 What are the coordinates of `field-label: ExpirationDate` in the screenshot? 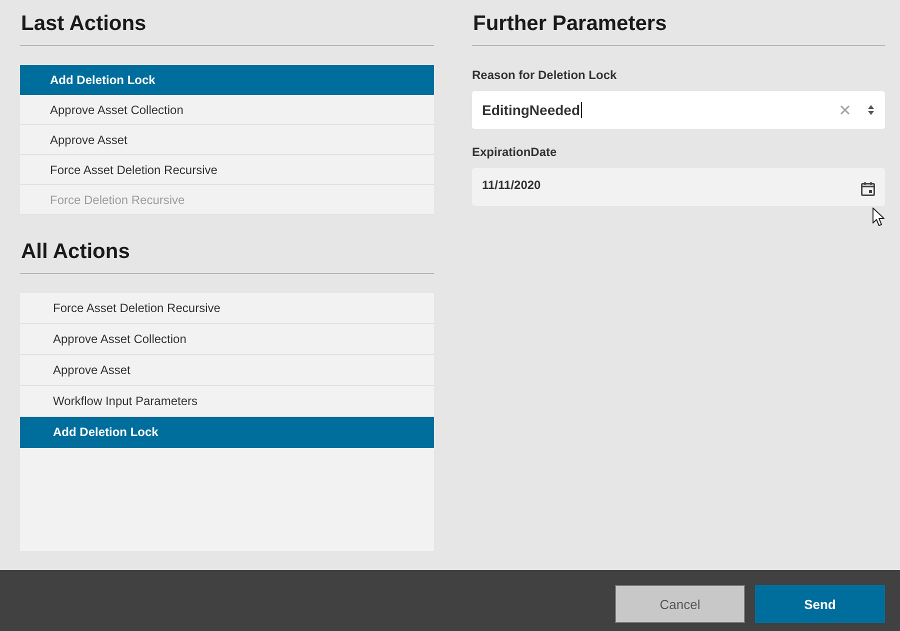 It's located at (515, 152).